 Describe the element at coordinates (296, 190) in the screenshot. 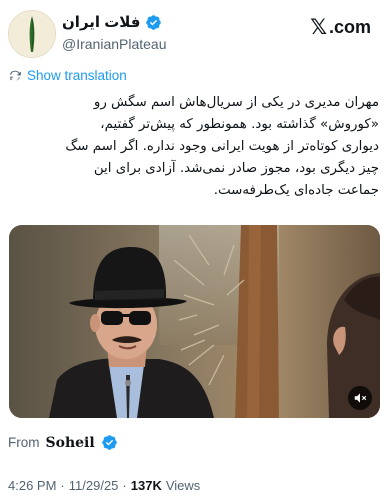

I see `tweet-text-line: جماعت جاده‌ای یک‌طرفه‌ست.` at that location.